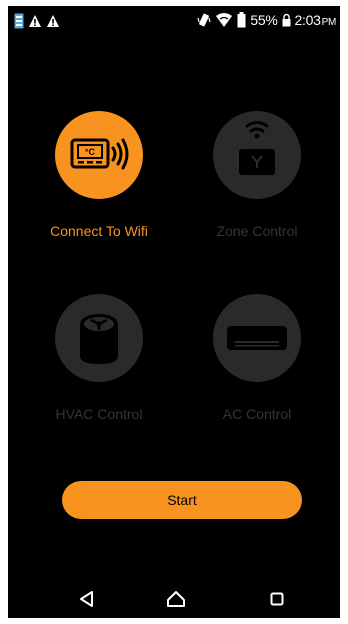 Image resolution: width=348 pixels, height=624 pixels. What do you see at coordinates (329, 22) in the screenshot?
I see `clock-ampm: PM` at bounding box center [329, 22].